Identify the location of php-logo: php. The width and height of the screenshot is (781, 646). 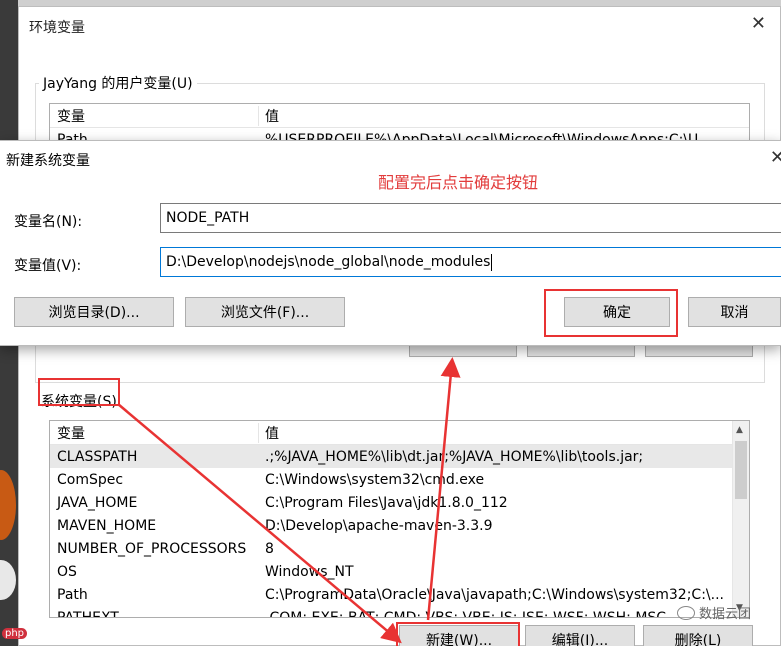
(15, 633).